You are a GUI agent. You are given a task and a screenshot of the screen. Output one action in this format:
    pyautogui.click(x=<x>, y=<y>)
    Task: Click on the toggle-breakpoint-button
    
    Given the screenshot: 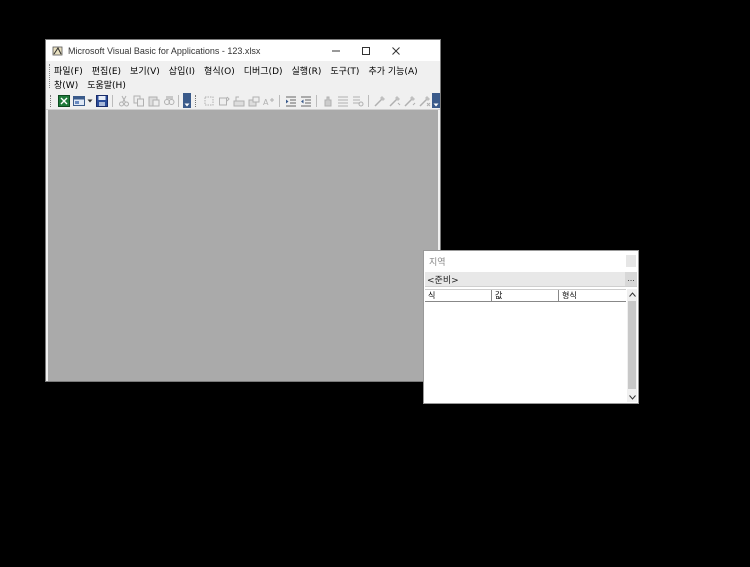 What is the action you would take?
    pyautogui.click(x=327, y=100)
    